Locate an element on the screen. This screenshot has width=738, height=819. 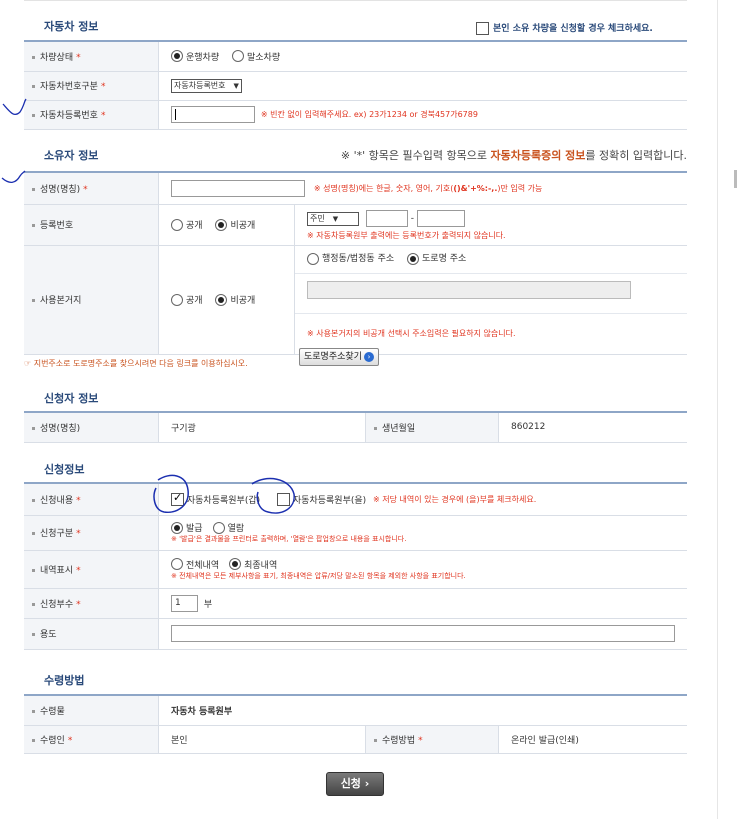
vehicle-status-row: 차량상태 * 운행차량 말소차량 is located at coordinates (355, 56).